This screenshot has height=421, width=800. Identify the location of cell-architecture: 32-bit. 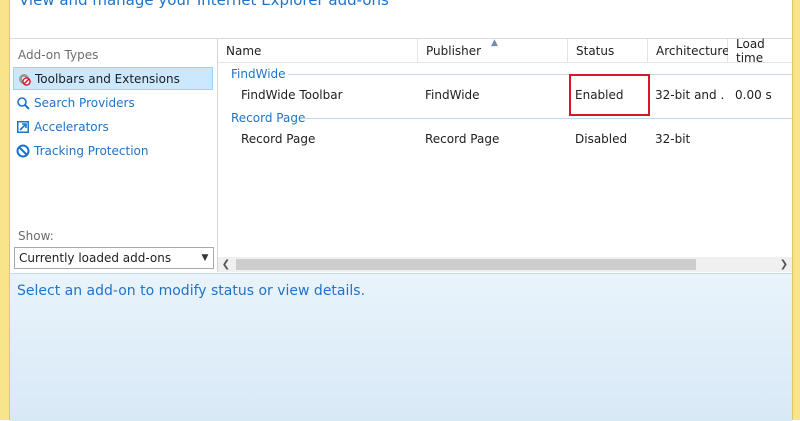
(673, 139).